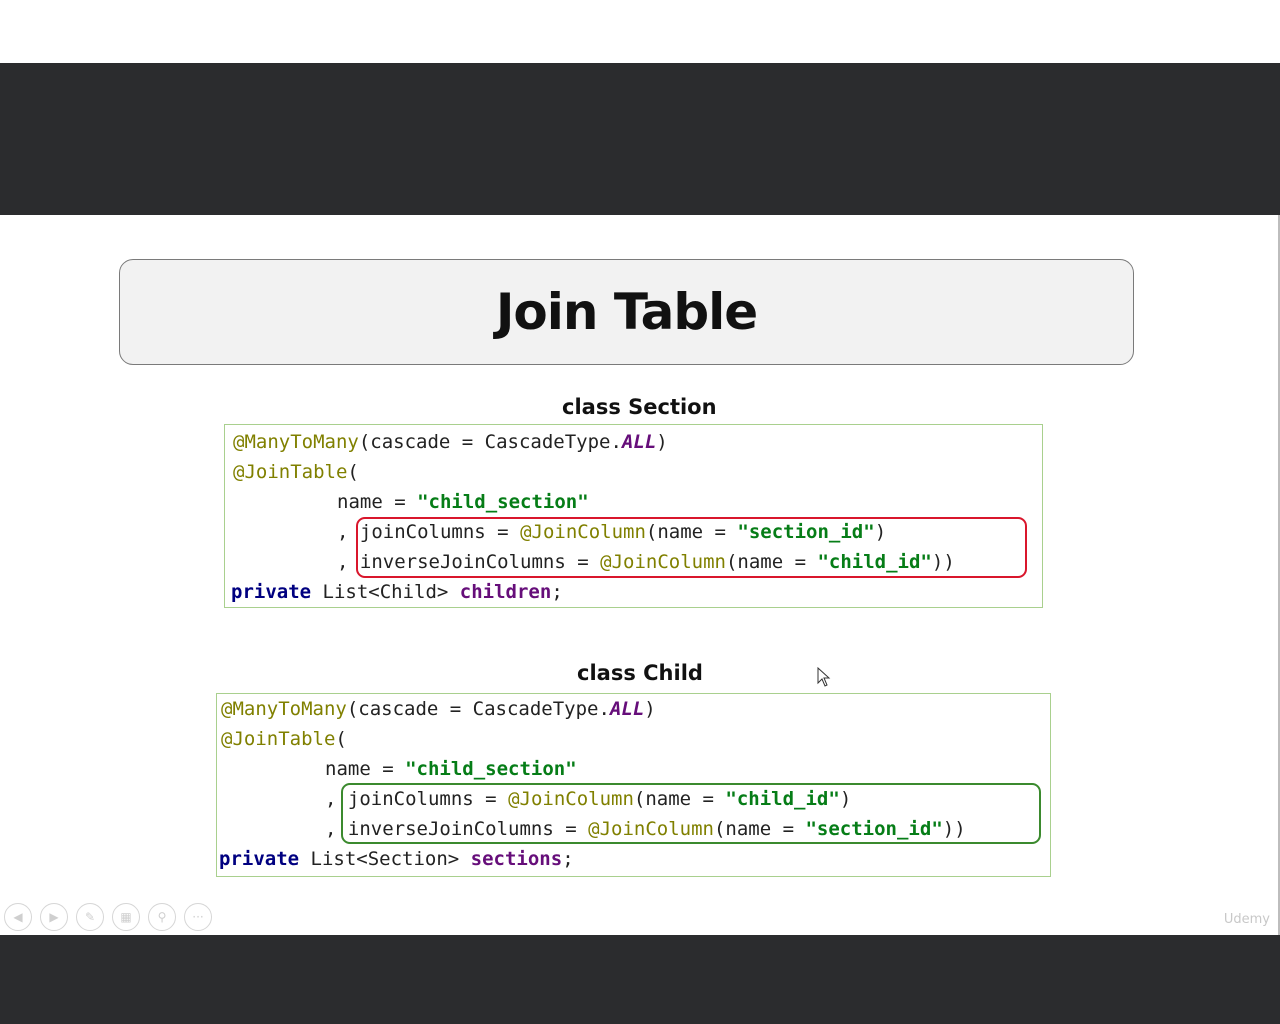 This screenshot has width=1280, height=1024. Describe the element at coordinates (640, 139) in the screenshot. I see `top-dark-bar` at that location.